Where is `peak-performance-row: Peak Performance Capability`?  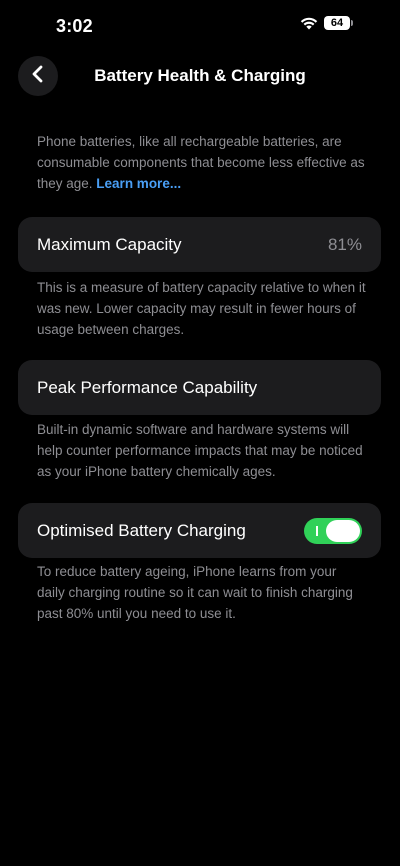
peak-performance-row: Peak Performance Capability is located at coordinates (199, 387).